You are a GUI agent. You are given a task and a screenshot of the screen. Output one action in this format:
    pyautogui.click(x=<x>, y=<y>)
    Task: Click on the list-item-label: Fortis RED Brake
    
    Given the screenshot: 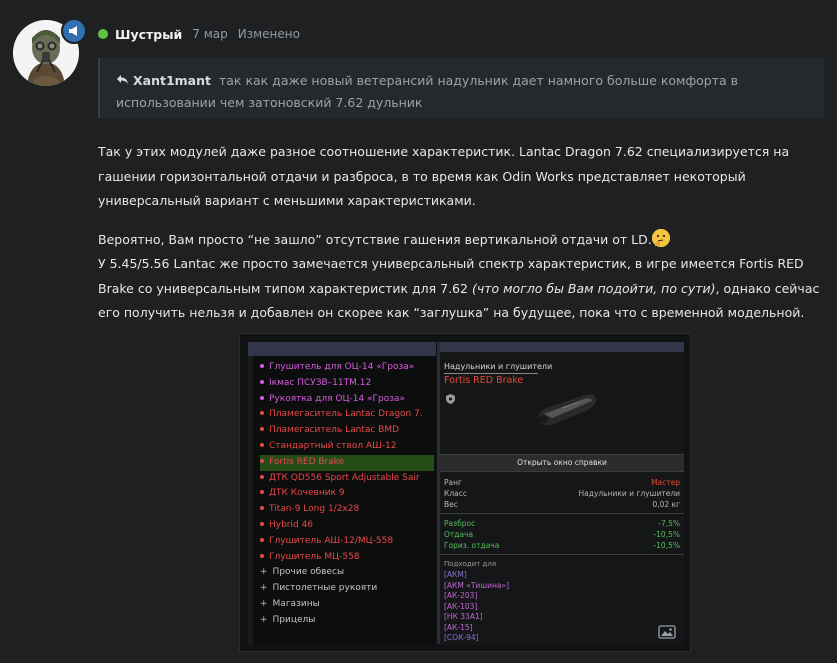 What is the action you would take?
    pyautogui.click(x=307, y=461)
    